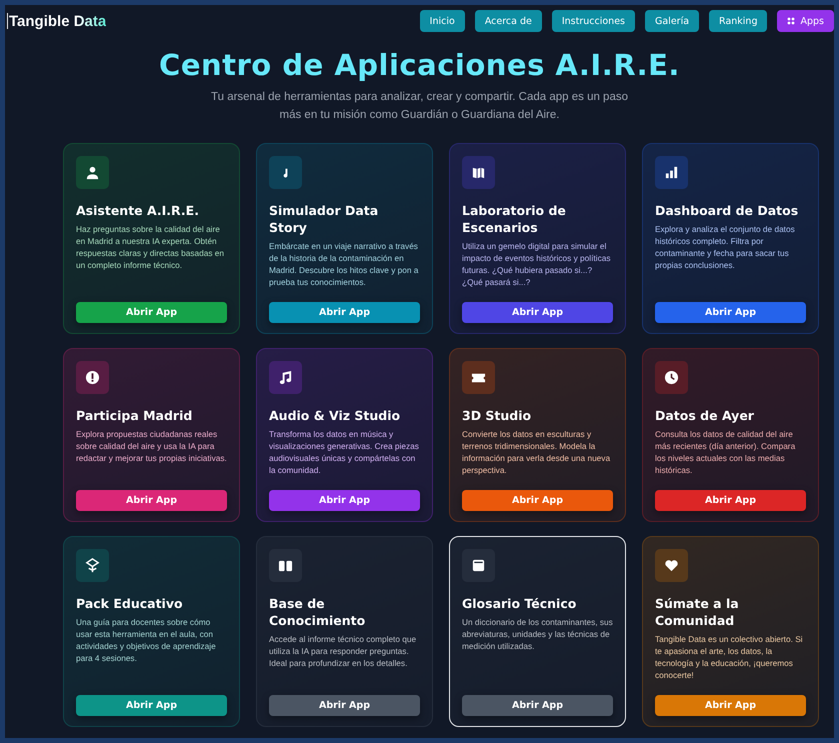 The image size is (839, 743). What do you see at coordinates (671, 172) in the screenshot?
I see `bar-chart-icon` at bounding box center [671, 172].